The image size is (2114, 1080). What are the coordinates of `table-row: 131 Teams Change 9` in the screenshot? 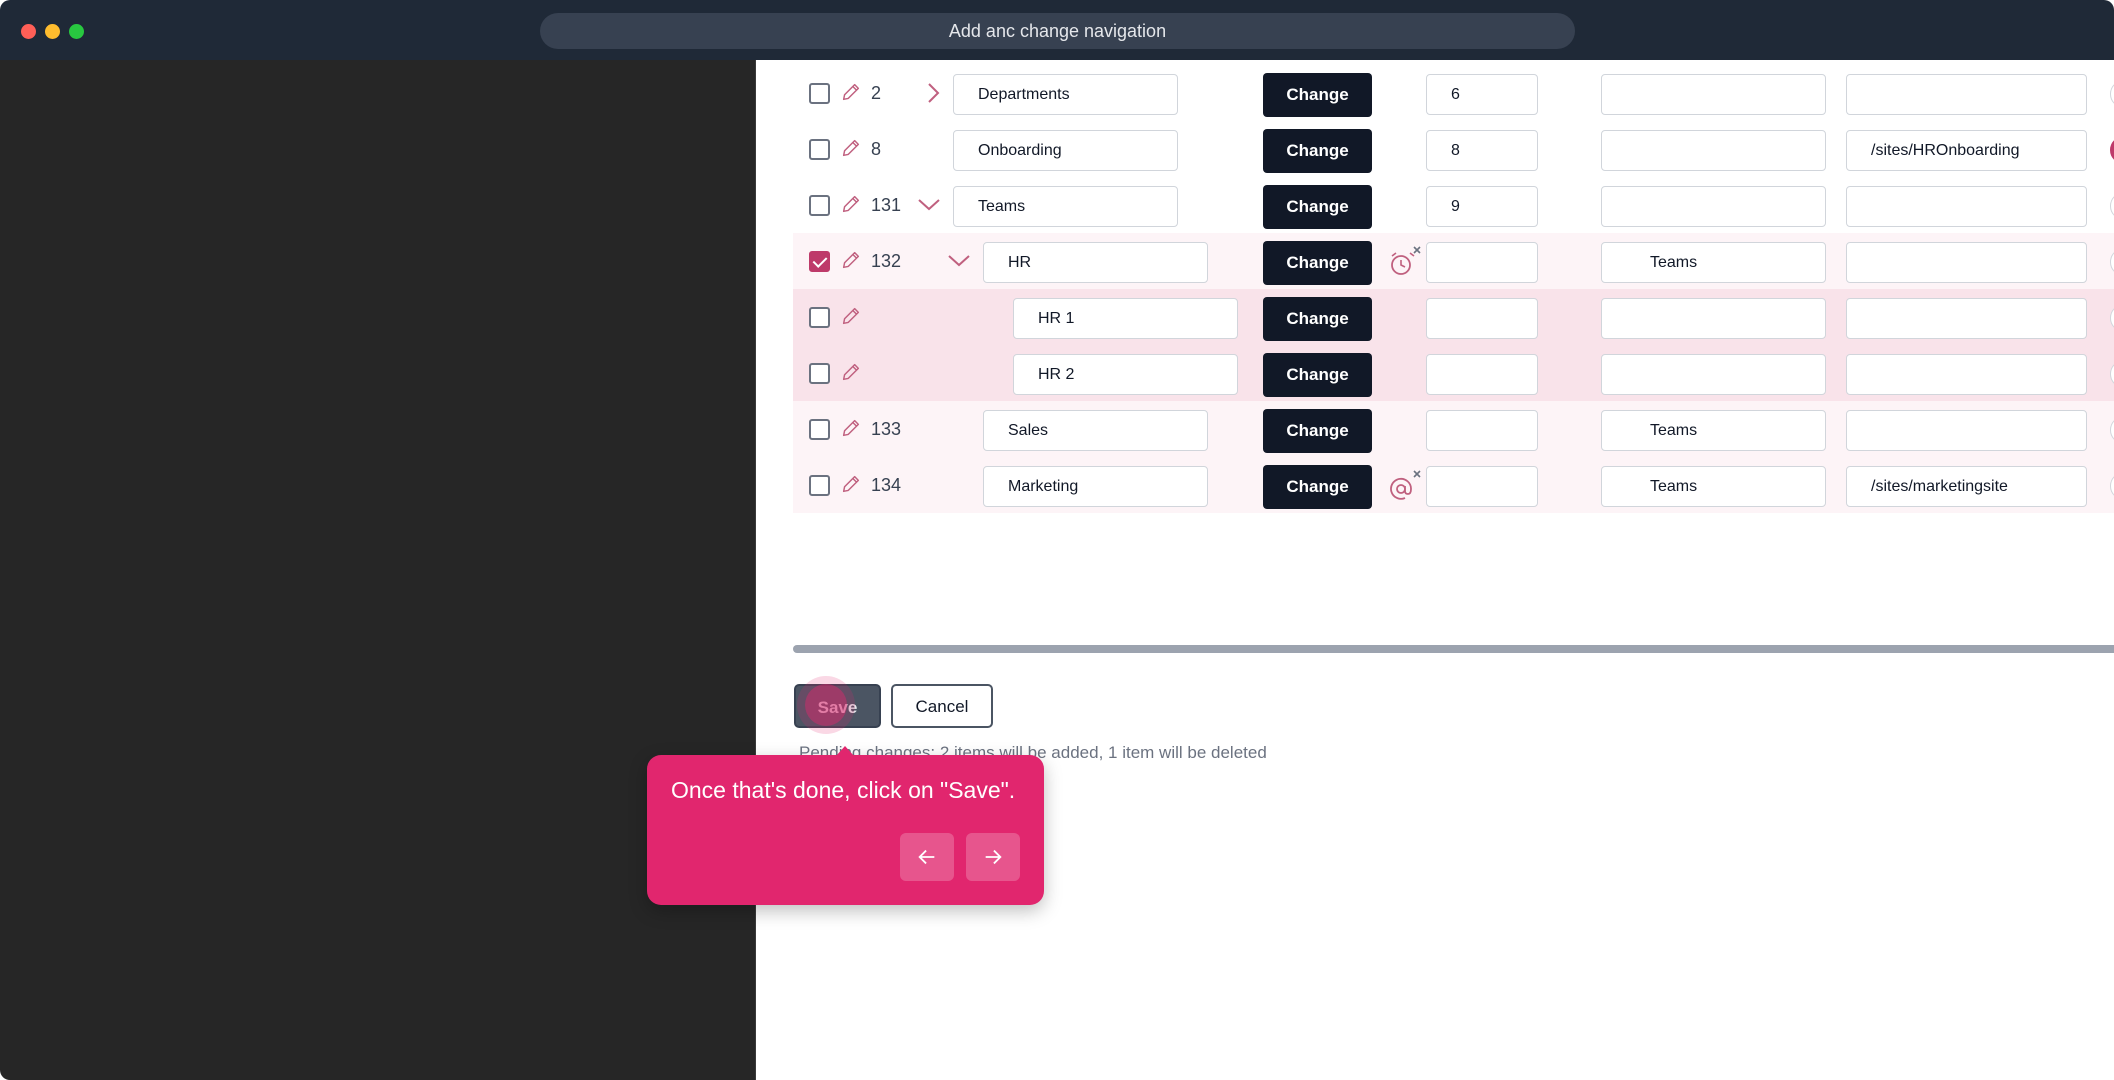 It's located at (1453, 205).